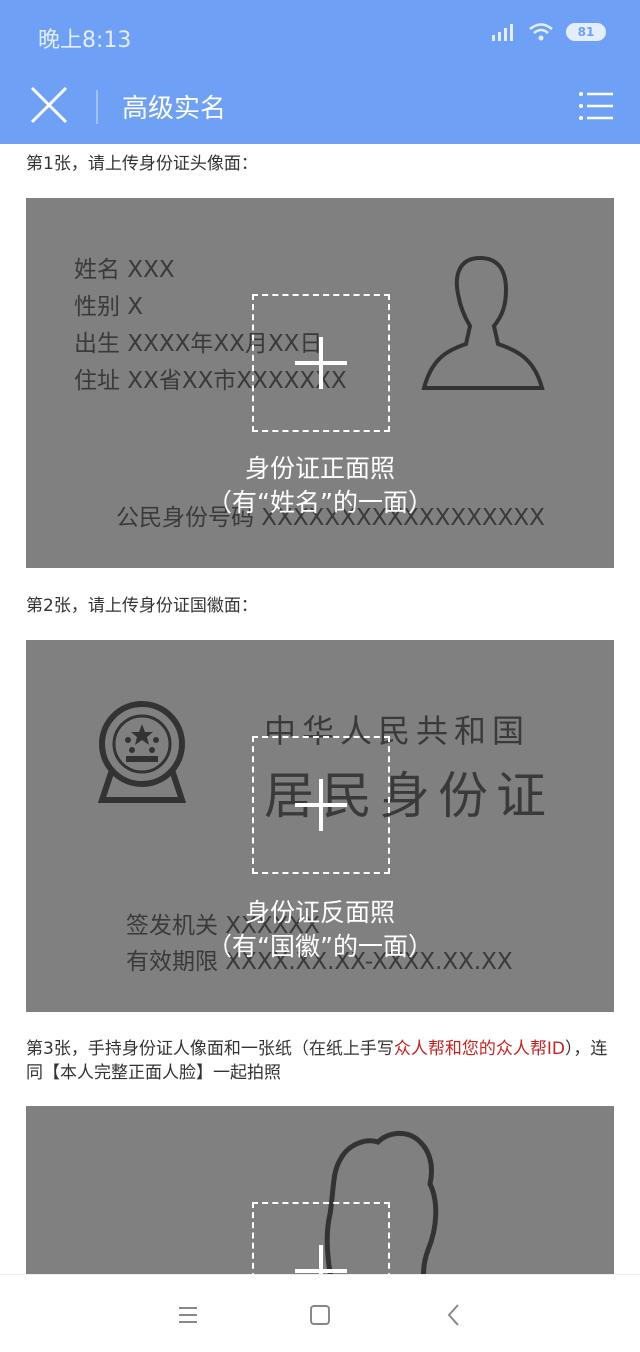  Describe the element at coordinates (142, 752) in the screenshot. I see `national-emblem-icon` at that location.